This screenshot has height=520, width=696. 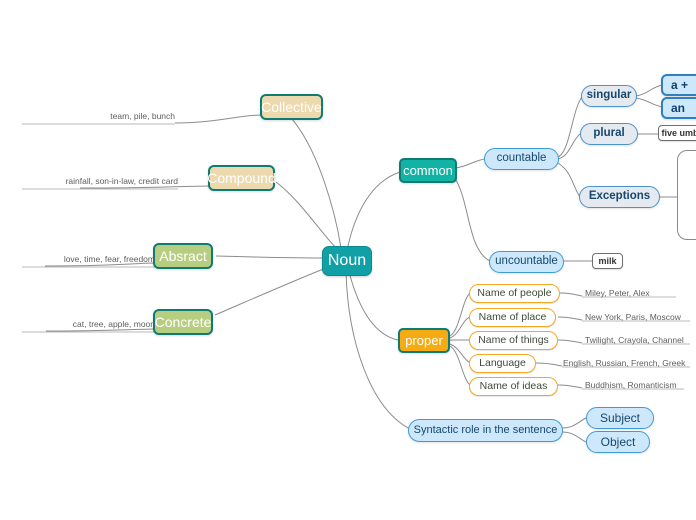 I want to click on node-proper: proper, so click(x=424, y=340).